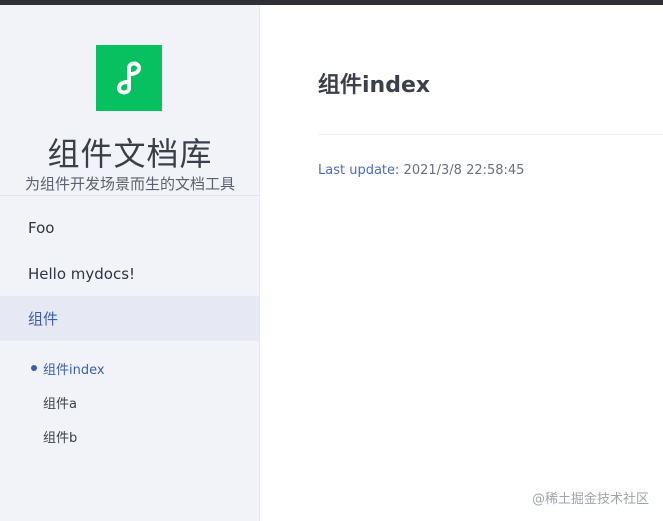 This screenshot has height=521, width=663. I want to click on site-description: 为组件开发场景而生的文档工具, so click(129, 184).